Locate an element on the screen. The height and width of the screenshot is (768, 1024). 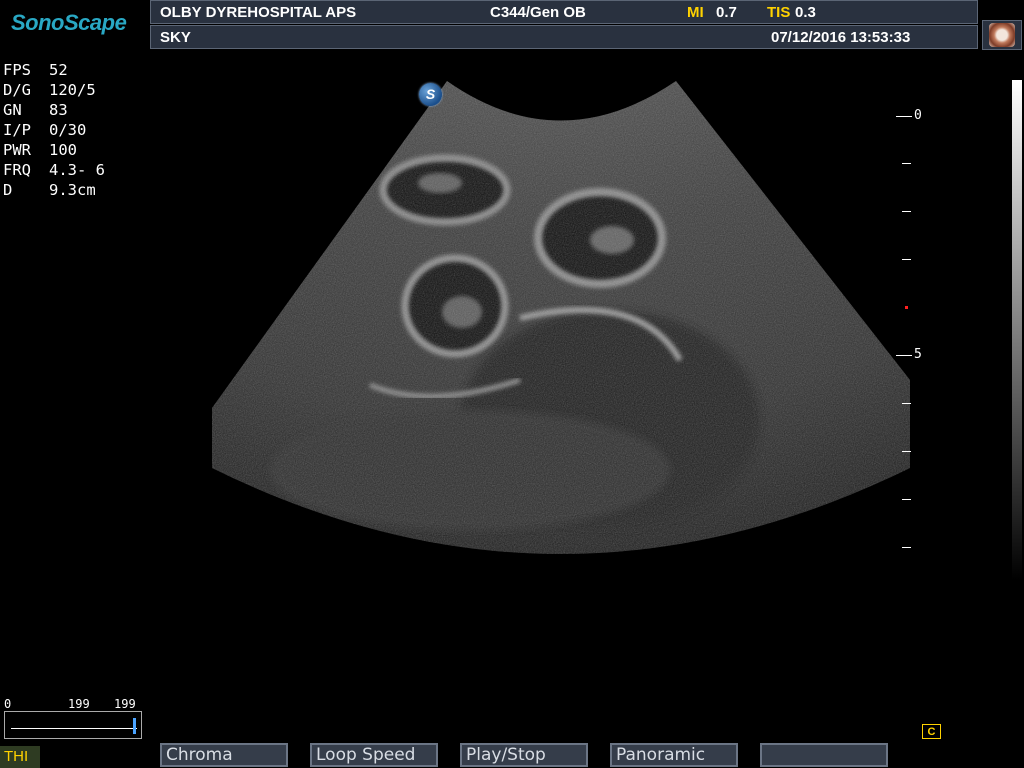
datetime: 07/12/2016 13:53:33 is located at coordinates (841, 37).